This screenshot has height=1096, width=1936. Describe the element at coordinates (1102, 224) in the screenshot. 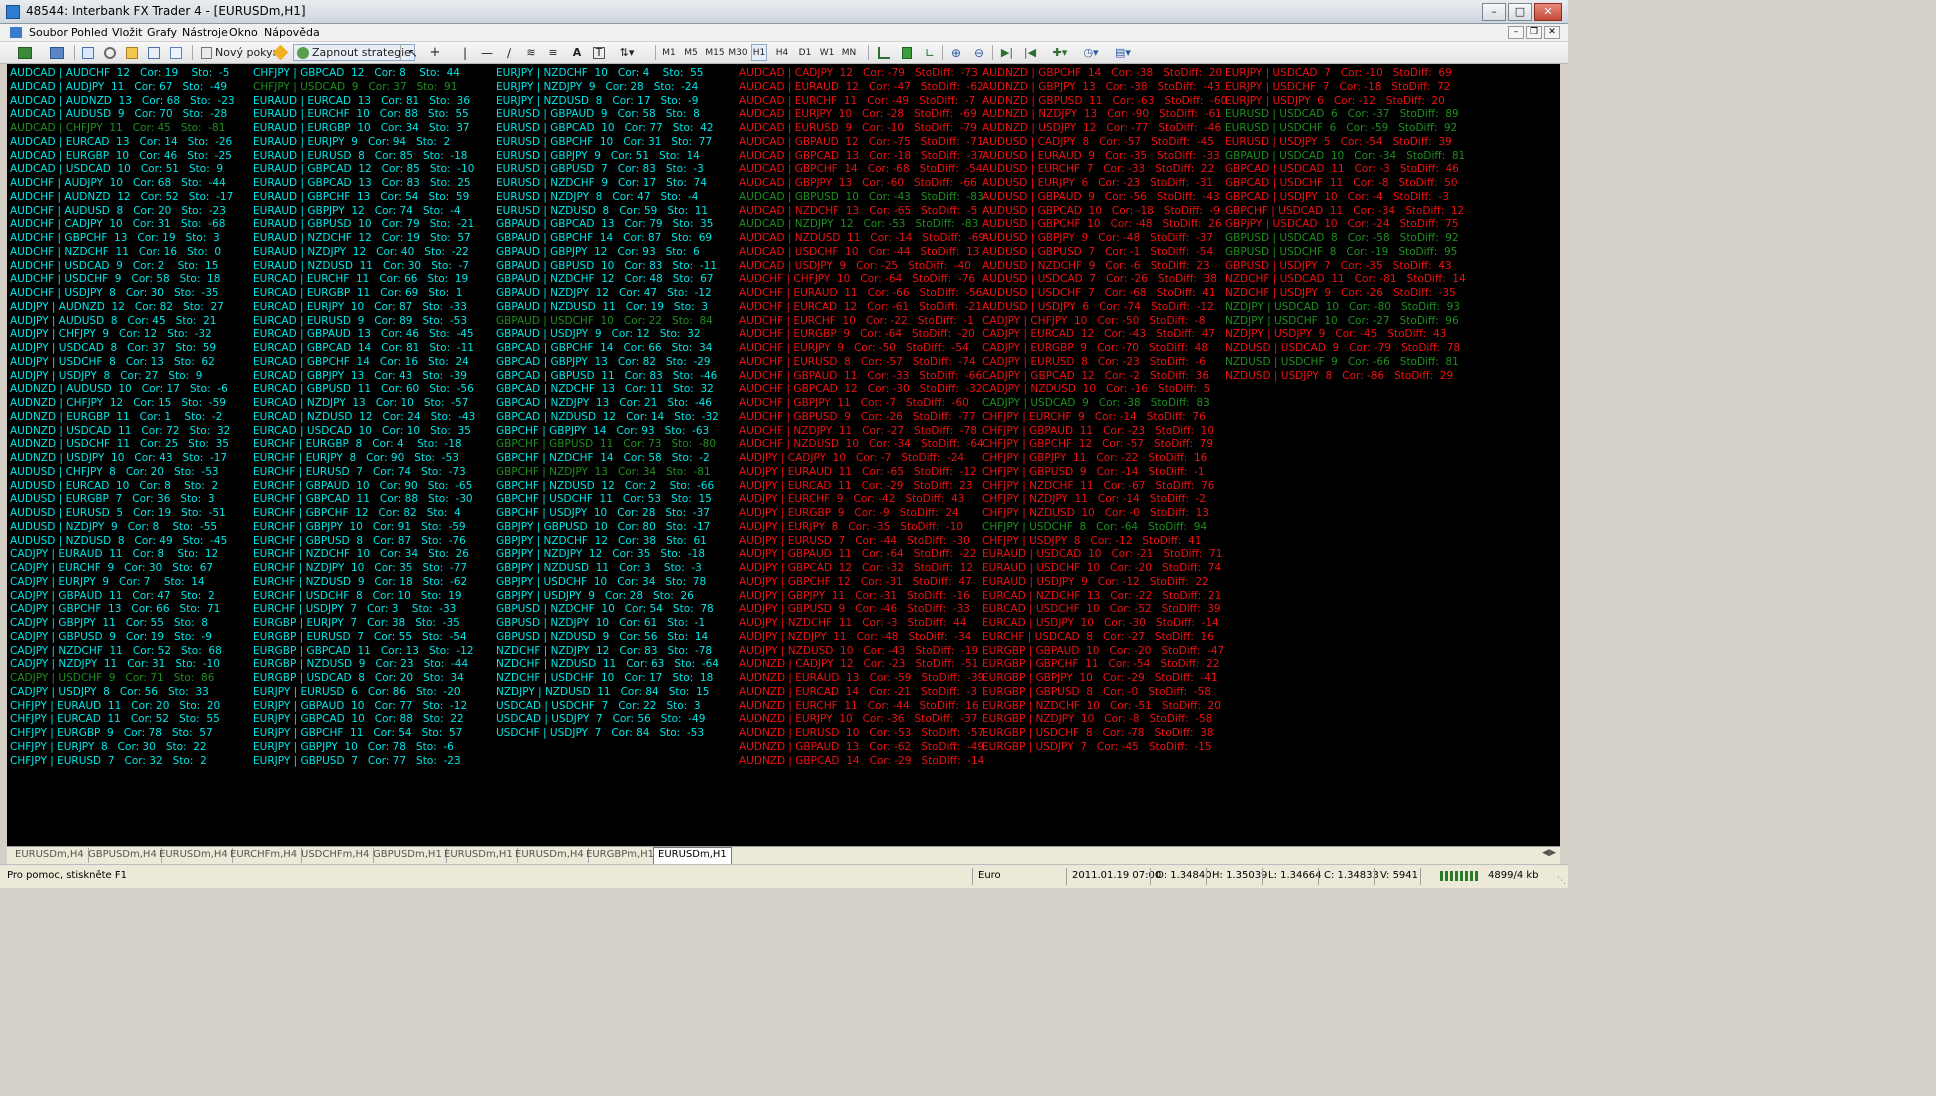

I see `correlation-line: AUDUSD | GBPCHF 10 Cor: -48 StoDiff: 26` at that location.